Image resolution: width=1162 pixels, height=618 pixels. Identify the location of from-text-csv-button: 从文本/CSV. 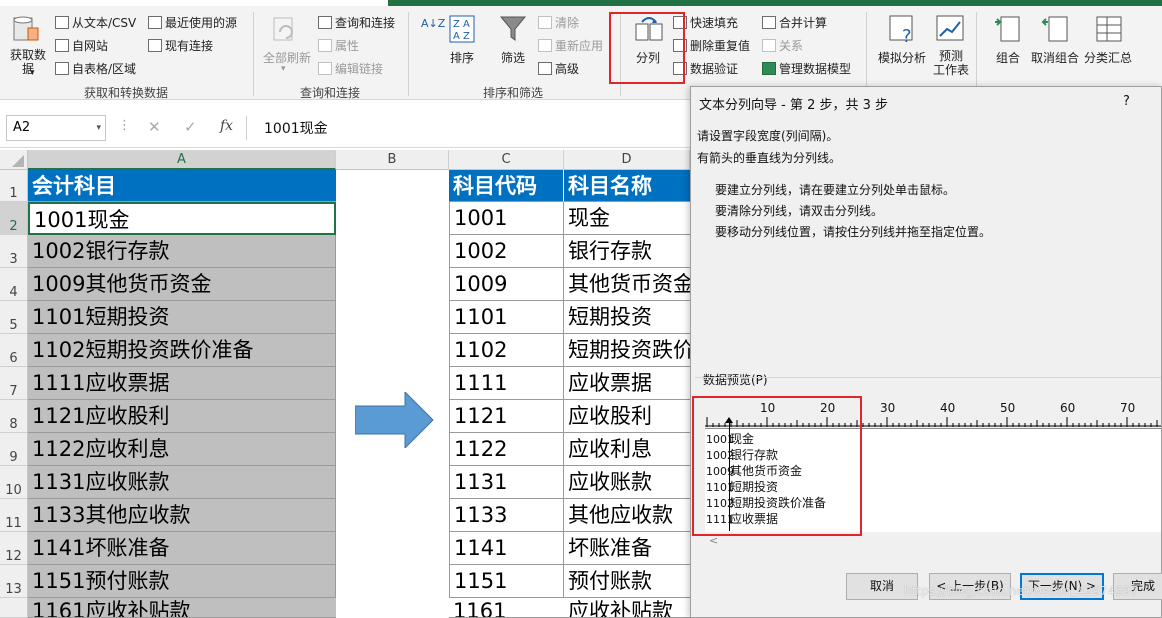
(95, 22).